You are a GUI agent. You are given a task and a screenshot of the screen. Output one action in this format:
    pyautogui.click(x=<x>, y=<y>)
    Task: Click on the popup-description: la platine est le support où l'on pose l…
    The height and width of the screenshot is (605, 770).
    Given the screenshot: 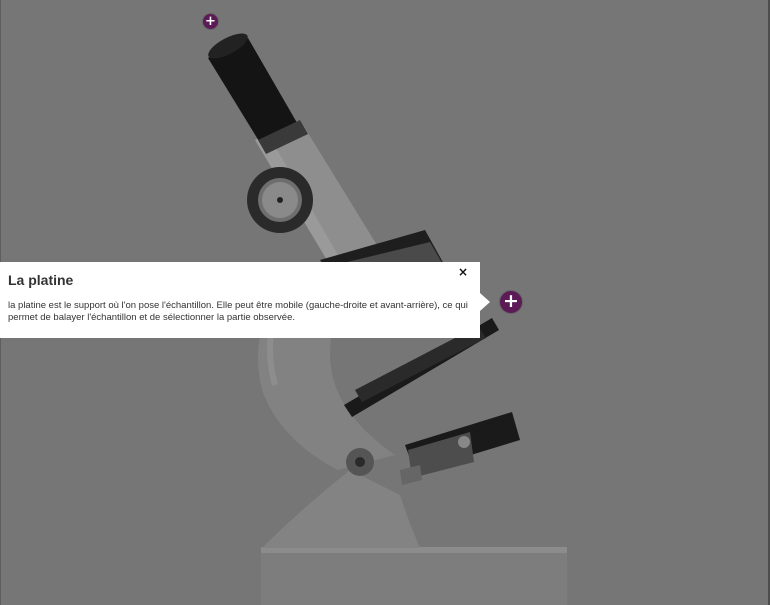 What is the action you would take?
    pyautogui.click(x=238, y=311)
    